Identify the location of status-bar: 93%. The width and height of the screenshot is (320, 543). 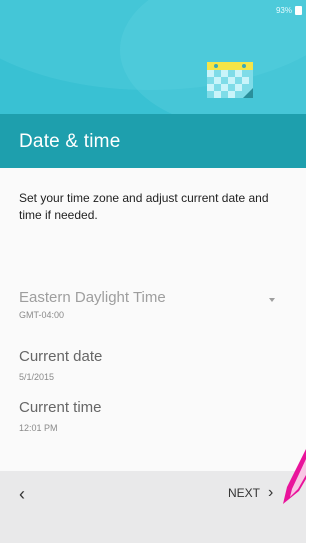
(289, 10).